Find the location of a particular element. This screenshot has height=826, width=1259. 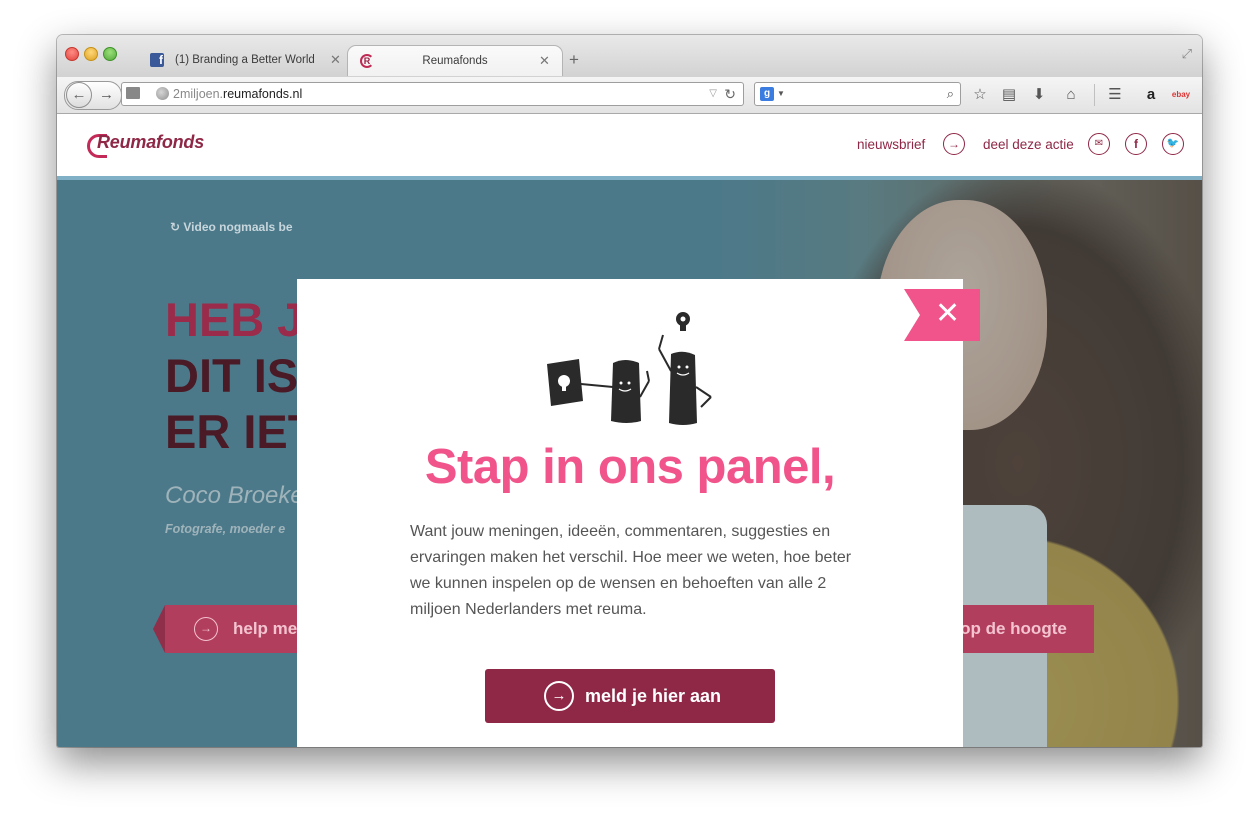

fullscreen-icon: ⤢ is located at coordinates (1187, 54).